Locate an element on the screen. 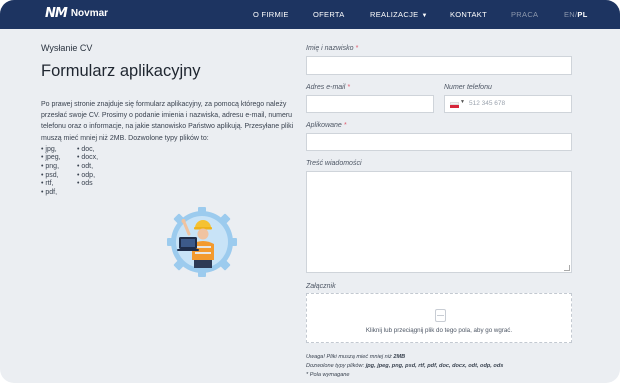 The height and width of the screenshot is (383, 620). file-type-item: • jpeg, is located at coordinates (51, 158).